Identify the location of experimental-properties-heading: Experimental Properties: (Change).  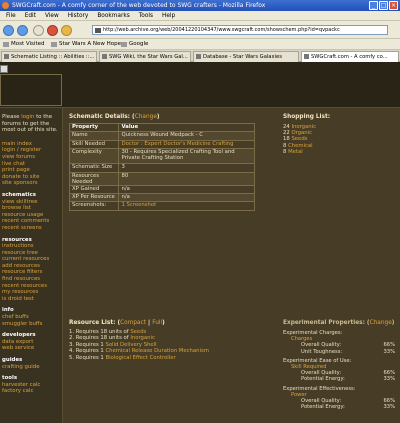
(339, 323).